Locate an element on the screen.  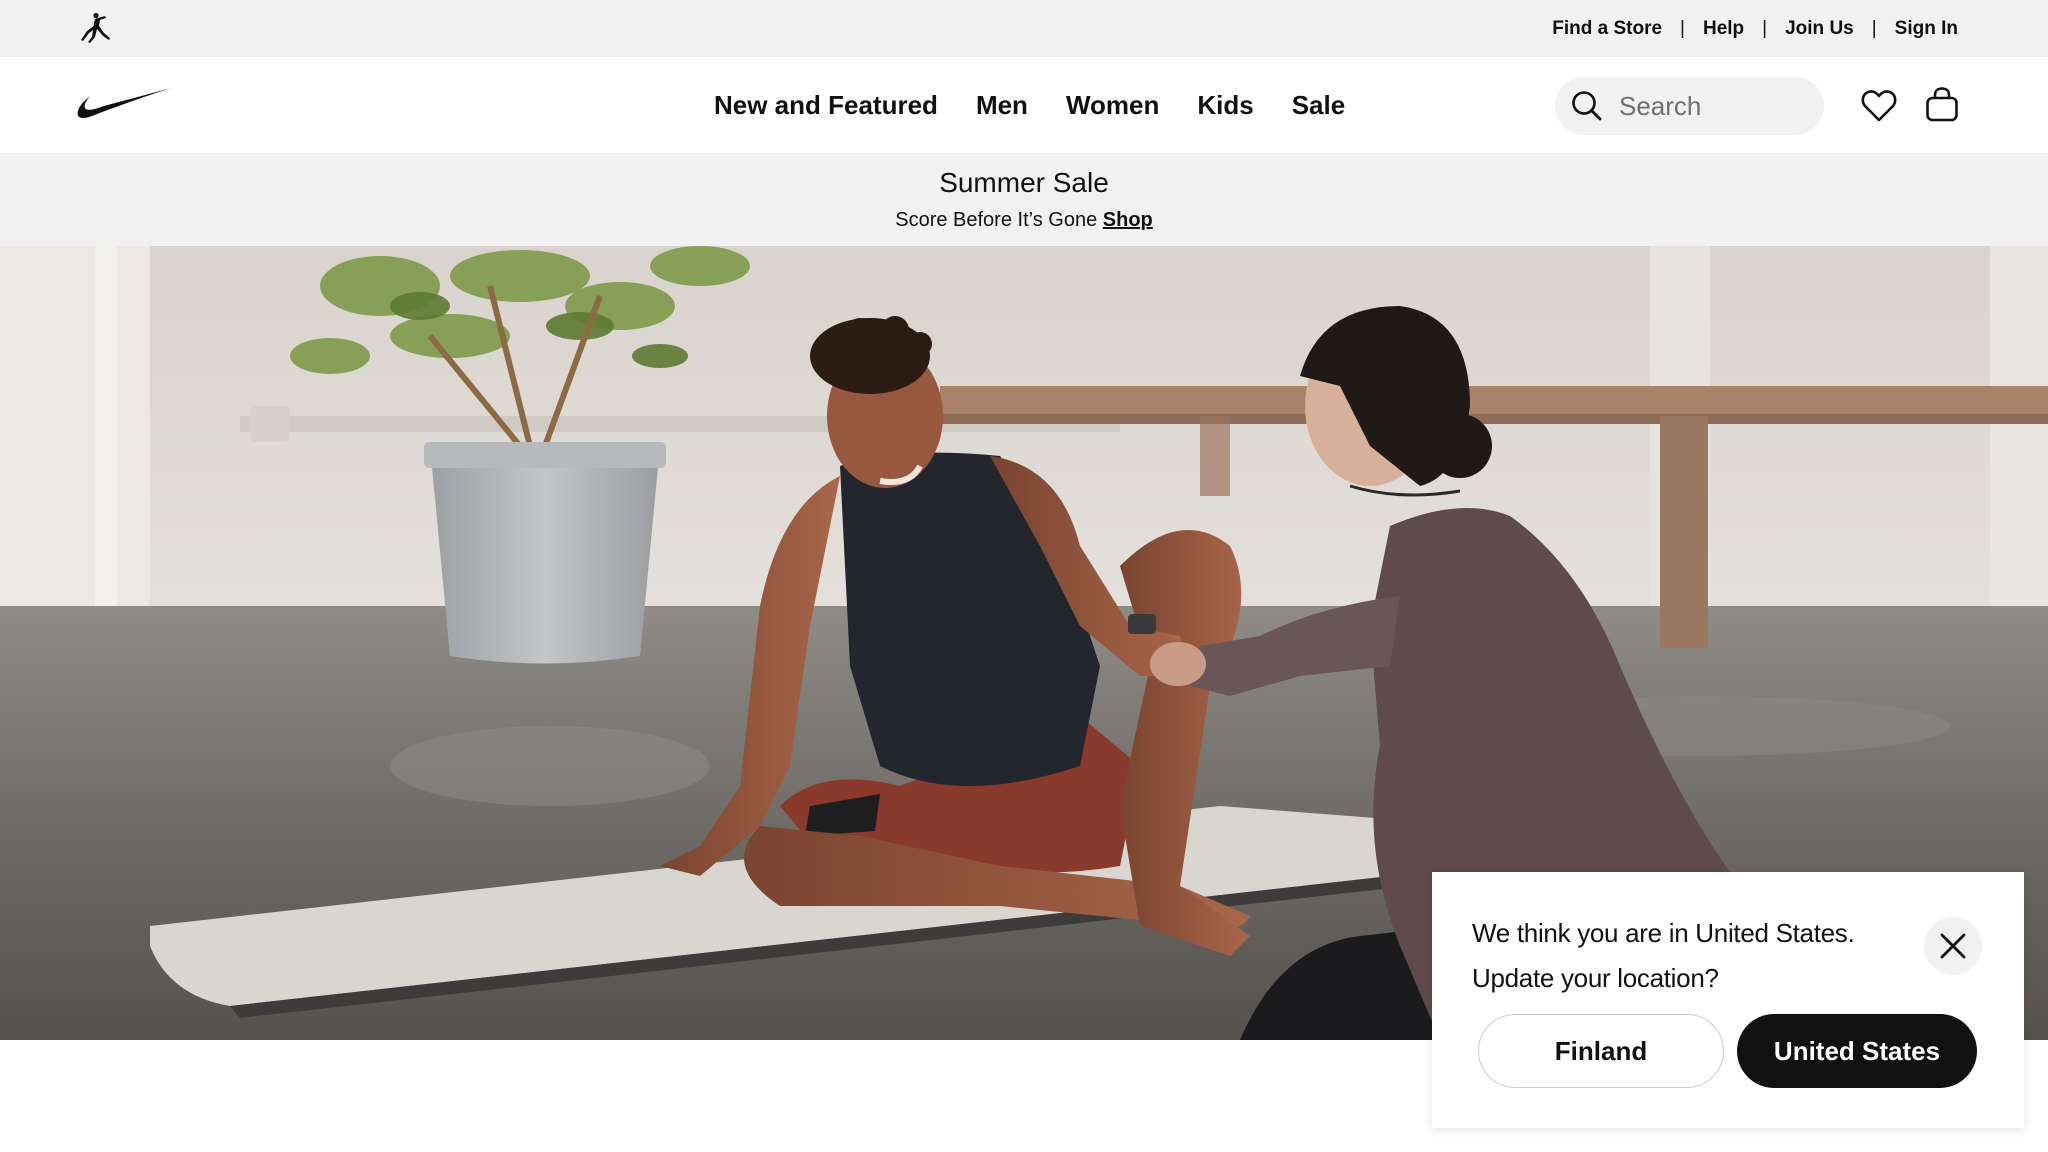
nav-item-kids: Kids is located at coordinates (1225, 105).